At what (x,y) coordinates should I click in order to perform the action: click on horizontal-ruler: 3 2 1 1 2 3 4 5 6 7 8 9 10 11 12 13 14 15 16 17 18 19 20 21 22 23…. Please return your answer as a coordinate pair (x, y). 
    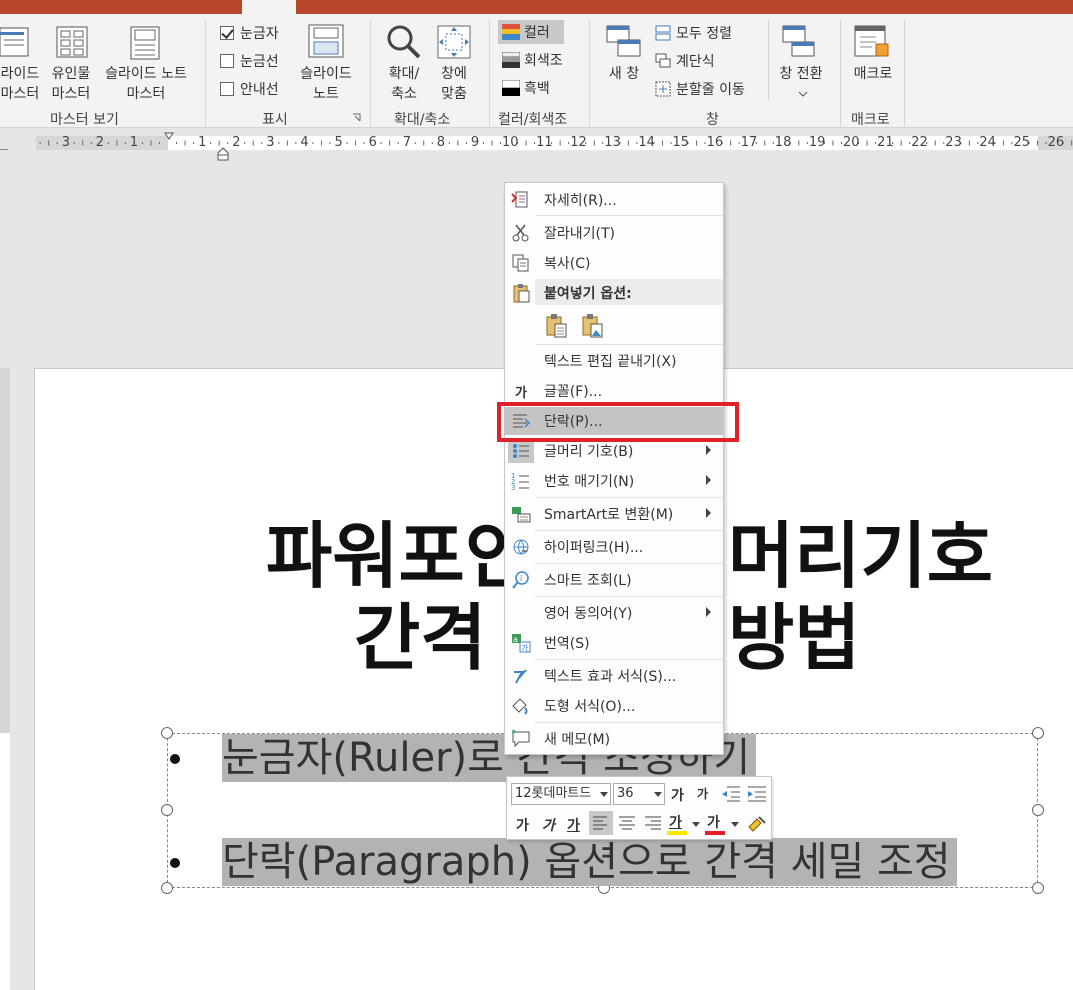
    Looking at the image, I should click on (536, 146).